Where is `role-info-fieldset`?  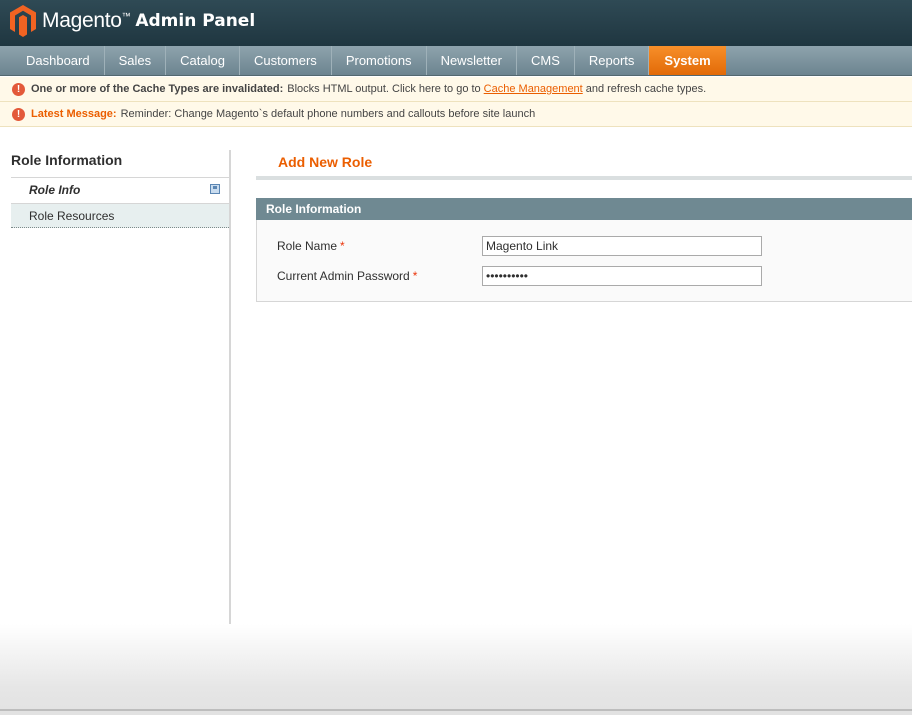 role-info-fieldset is located at coordinates (584, 261).